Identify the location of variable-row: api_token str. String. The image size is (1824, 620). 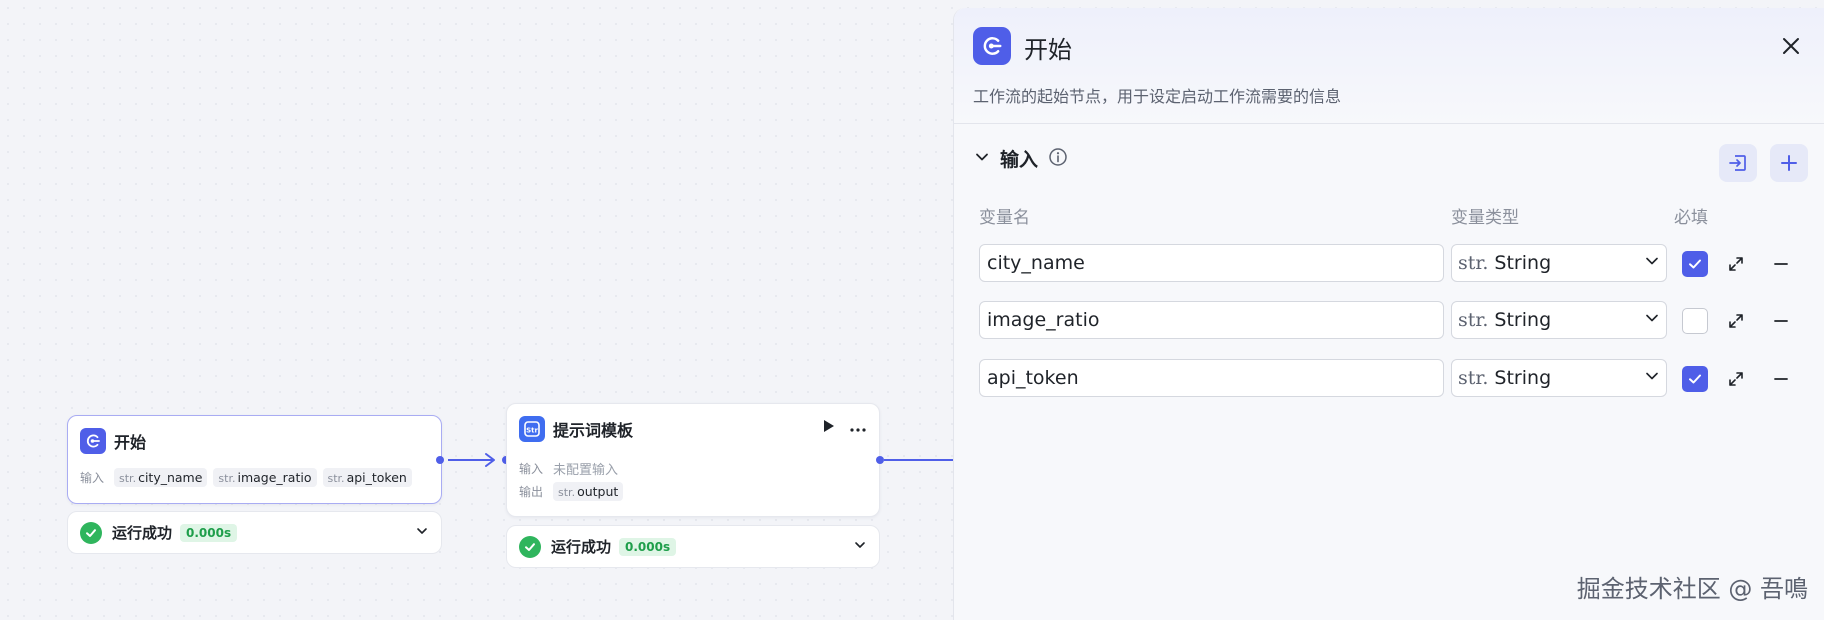
(1399, 379).